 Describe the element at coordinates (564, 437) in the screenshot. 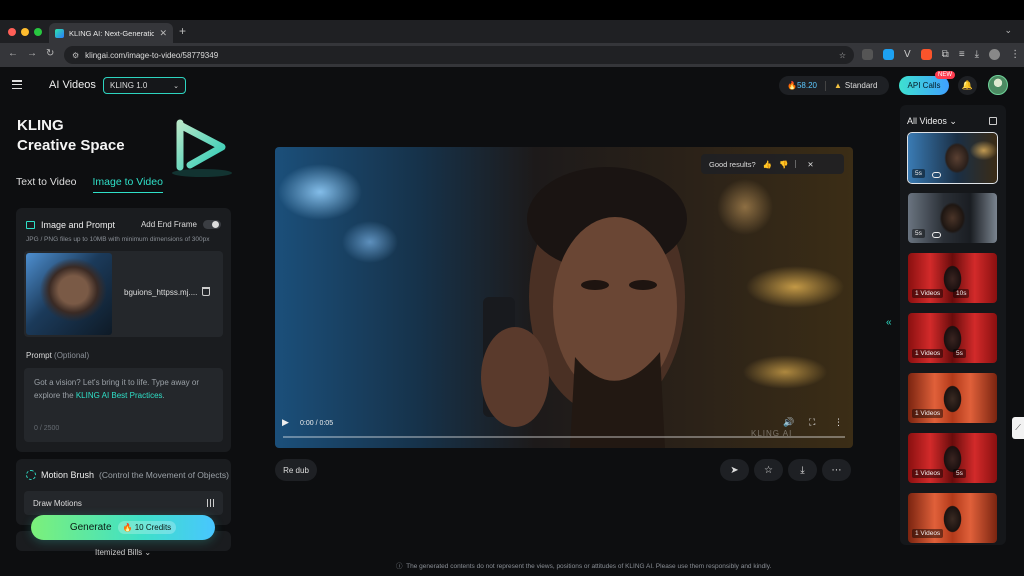

I see `progress-bar` at that location.